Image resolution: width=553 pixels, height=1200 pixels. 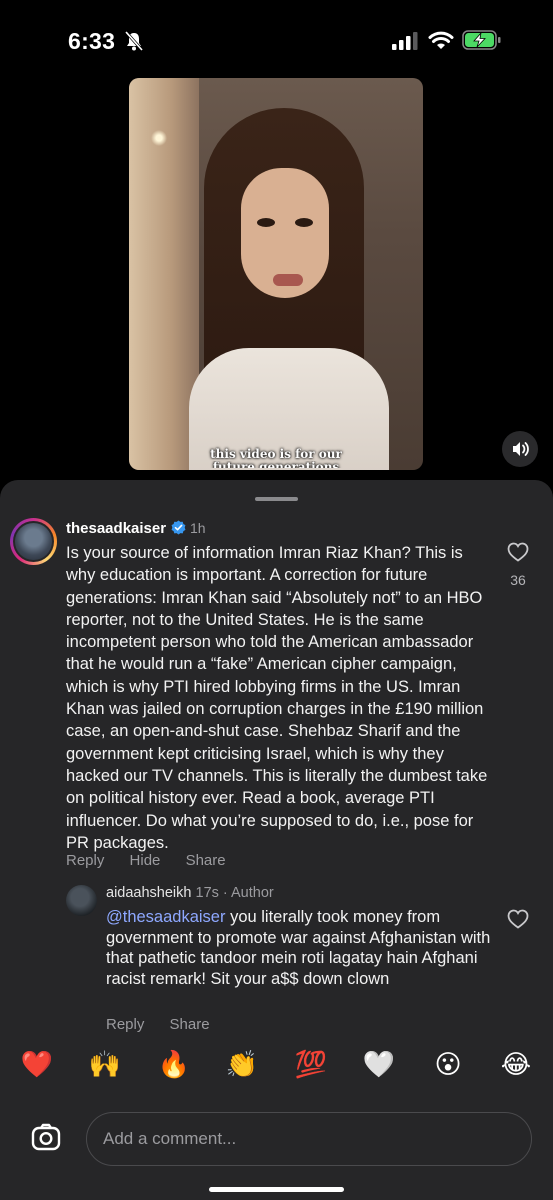 What do you see at coordinates (516, 1065) in the screenshot?
I see `reaction-emoji: 😂` at bounding box center [516, 1065].